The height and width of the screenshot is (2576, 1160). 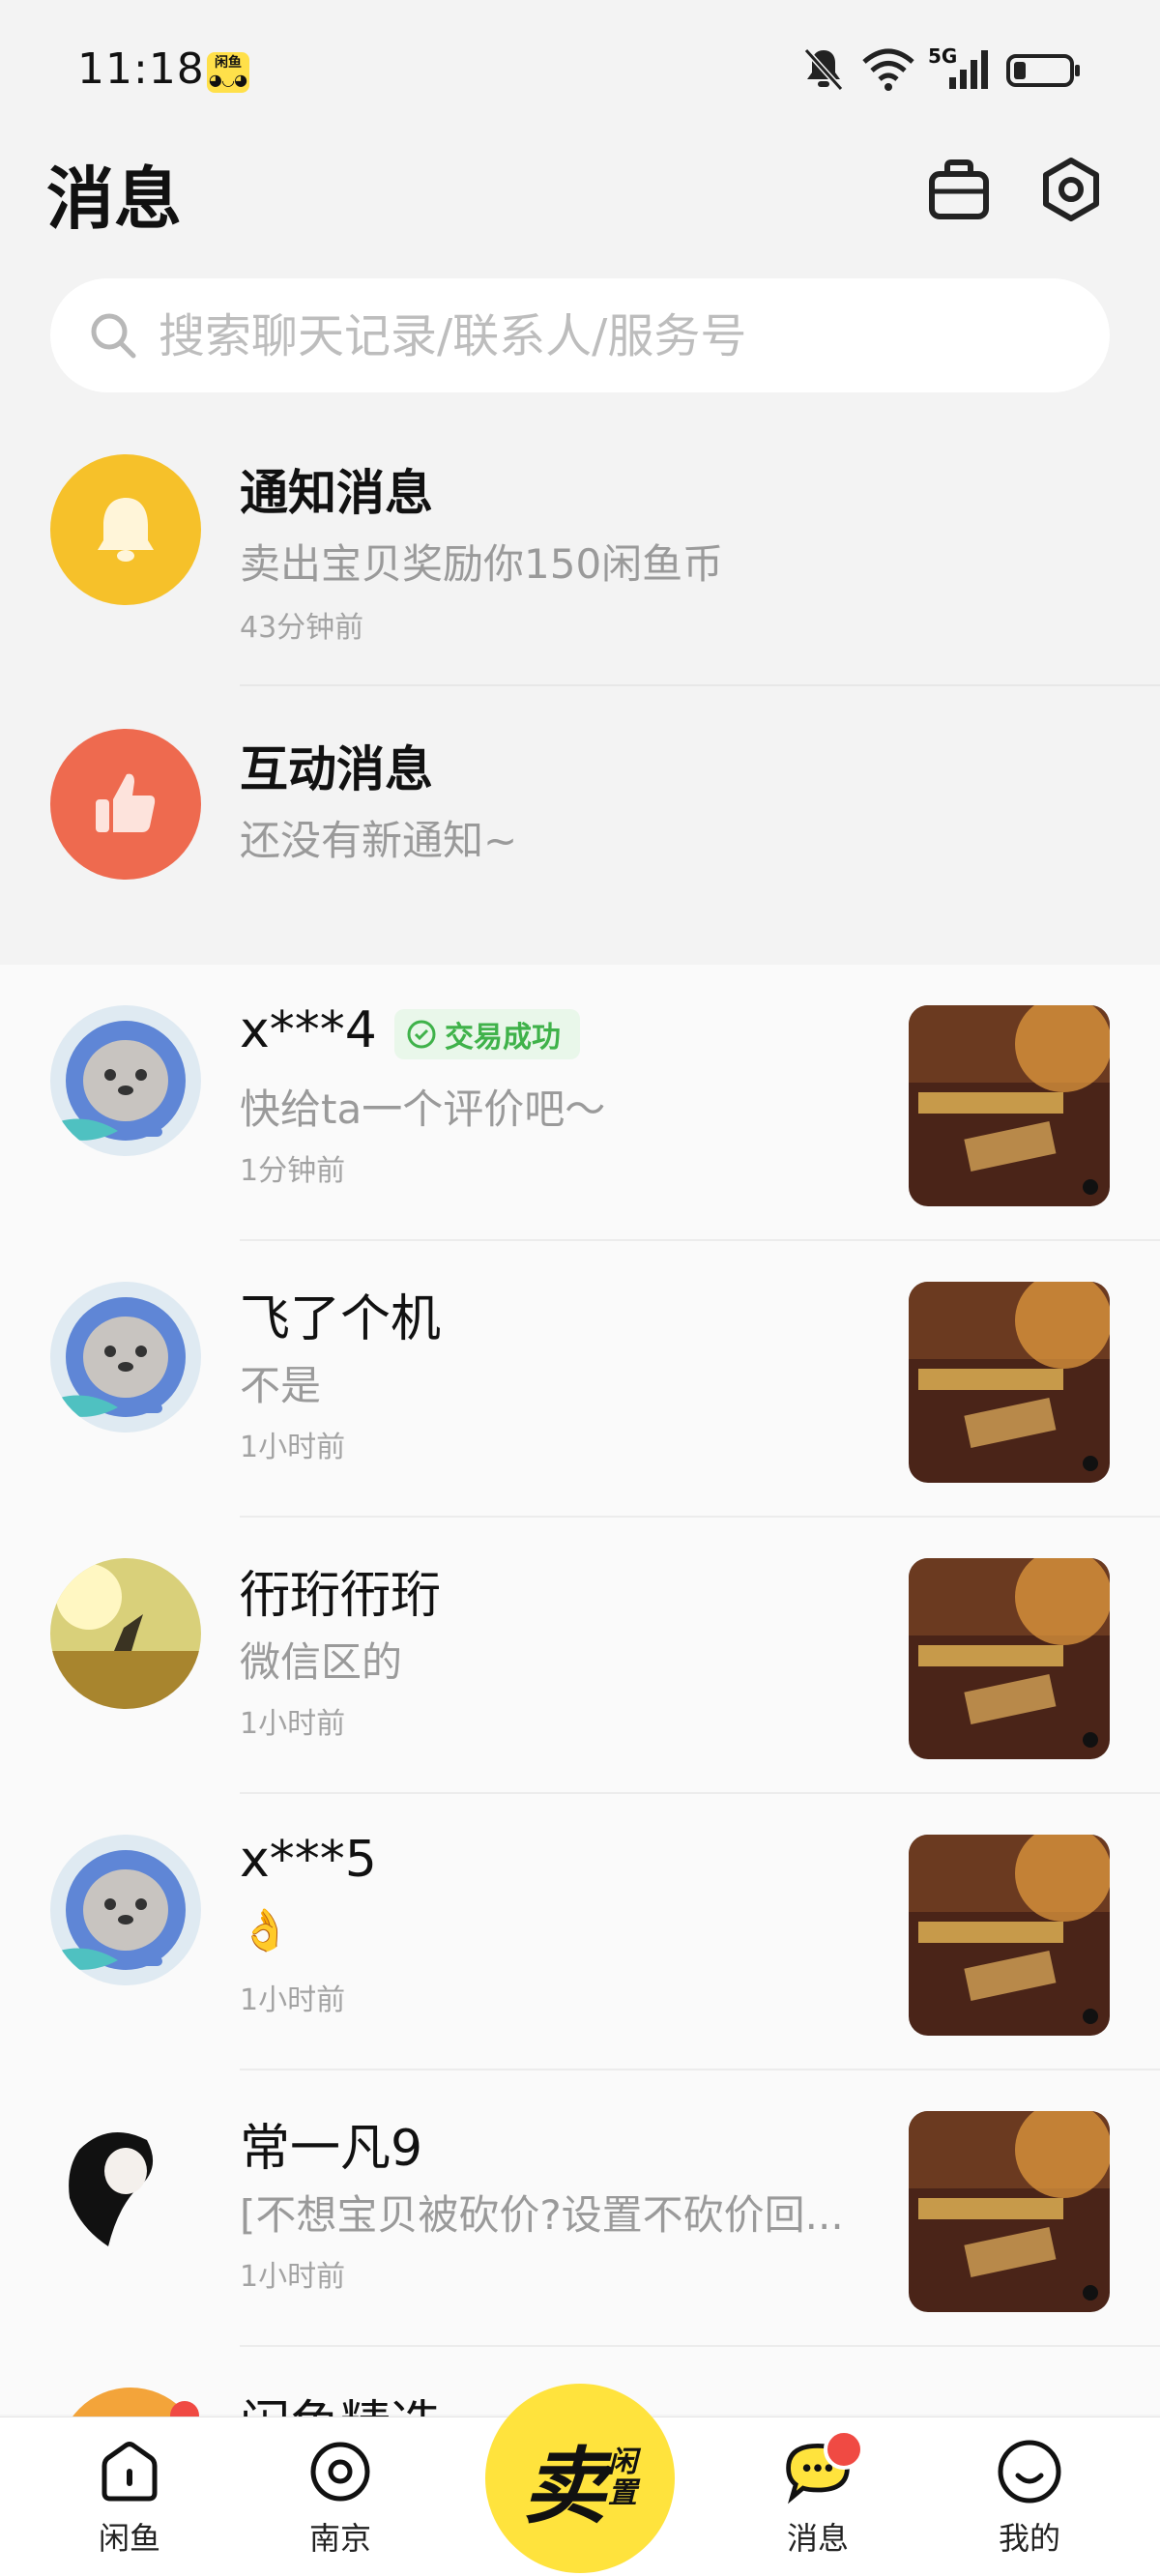 I want to click on status-app-badge-text: 闲鱼, so click(x=229, y=63).